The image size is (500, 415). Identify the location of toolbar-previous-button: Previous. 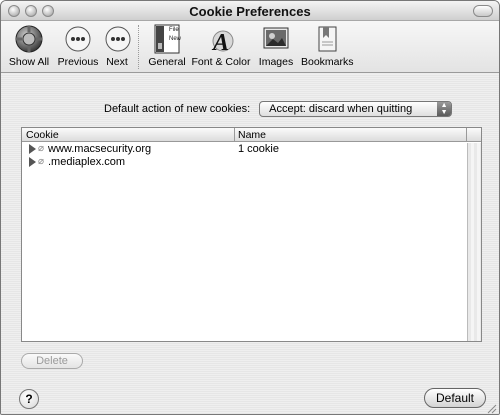
(78, 46).